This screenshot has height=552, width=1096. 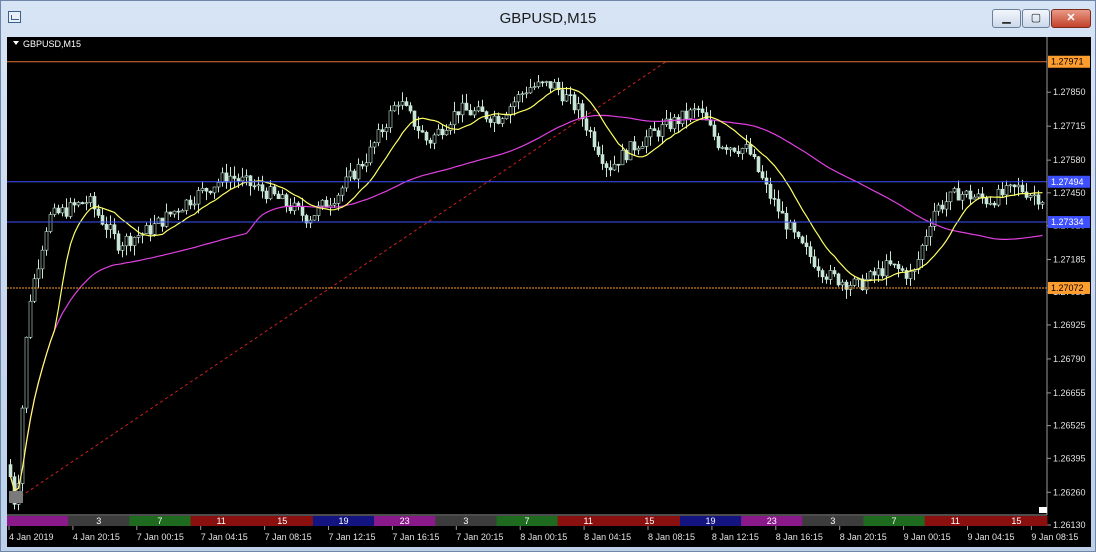 What do you see at coordinates (548, 19) in the screenshot?
I see `title-bar: GBPUSD,M15 ▁ ▢ ✕` at bounding box center [548, 19].